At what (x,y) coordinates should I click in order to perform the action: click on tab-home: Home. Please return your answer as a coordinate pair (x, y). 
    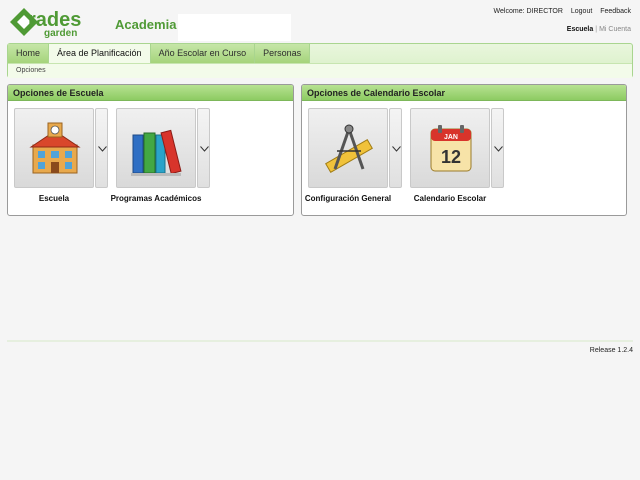
    Looking at the image, I should click on (29, 53).